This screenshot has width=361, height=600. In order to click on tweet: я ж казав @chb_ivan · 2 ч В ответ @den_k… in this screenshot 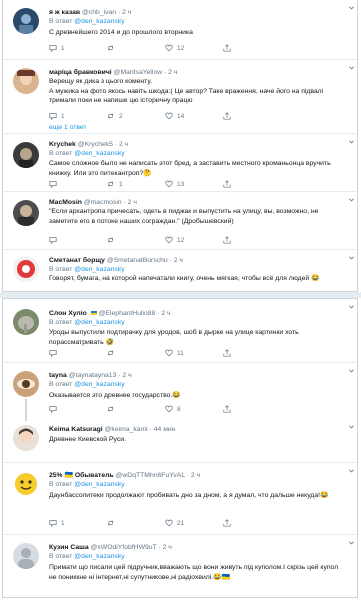, I will do `click(180, 30)`.